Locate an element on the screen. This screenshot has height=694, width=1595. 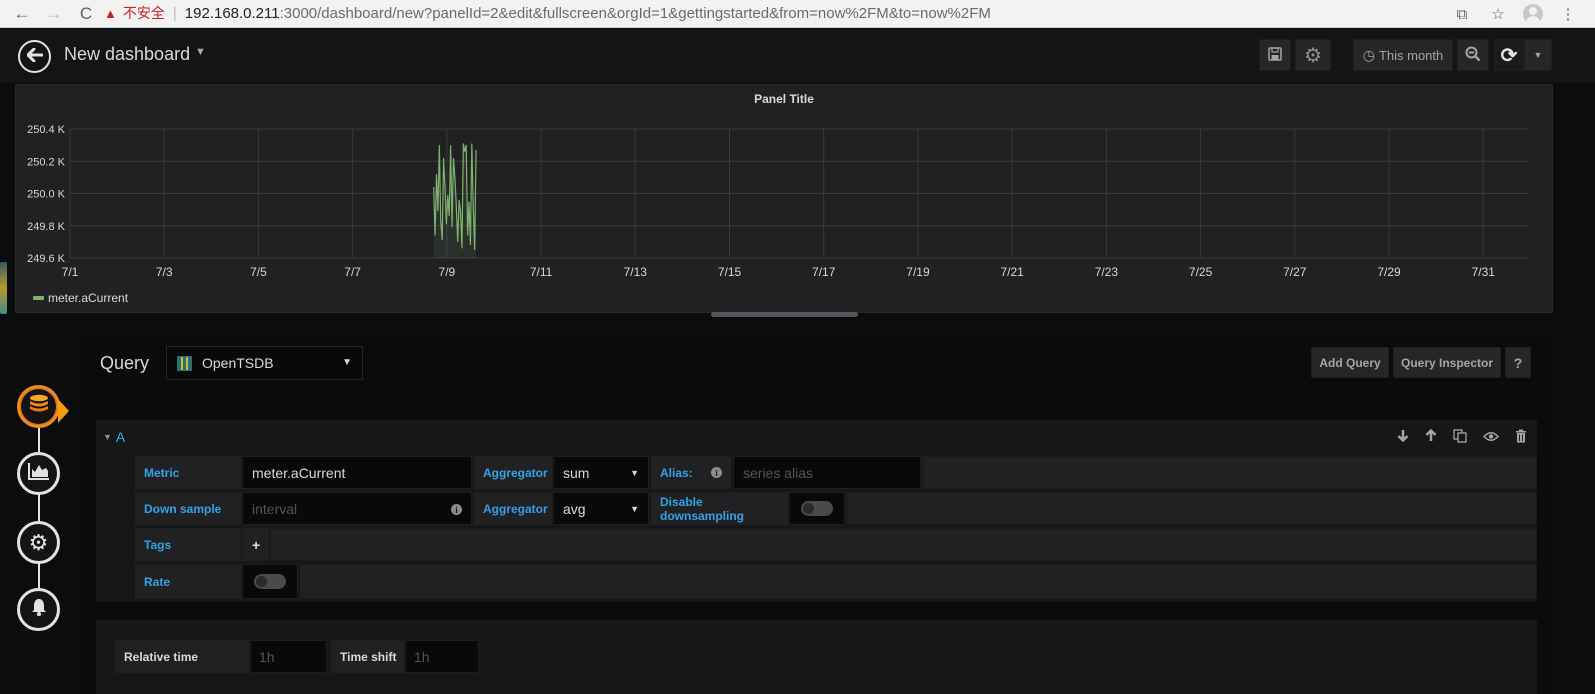
area-chart-icon is located at coordinates (38, 473).